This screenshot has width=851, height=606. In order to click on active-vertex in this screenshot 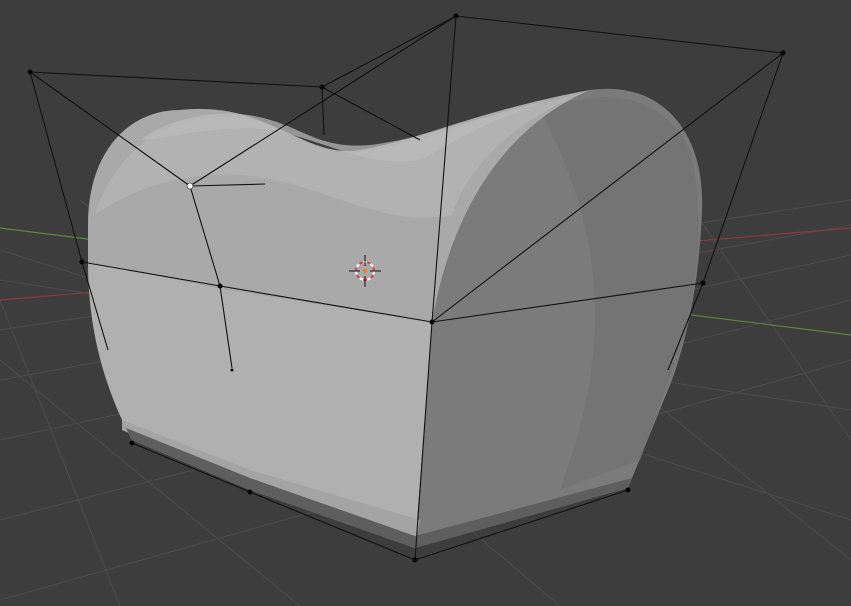, I will do `click(190, 186)`.